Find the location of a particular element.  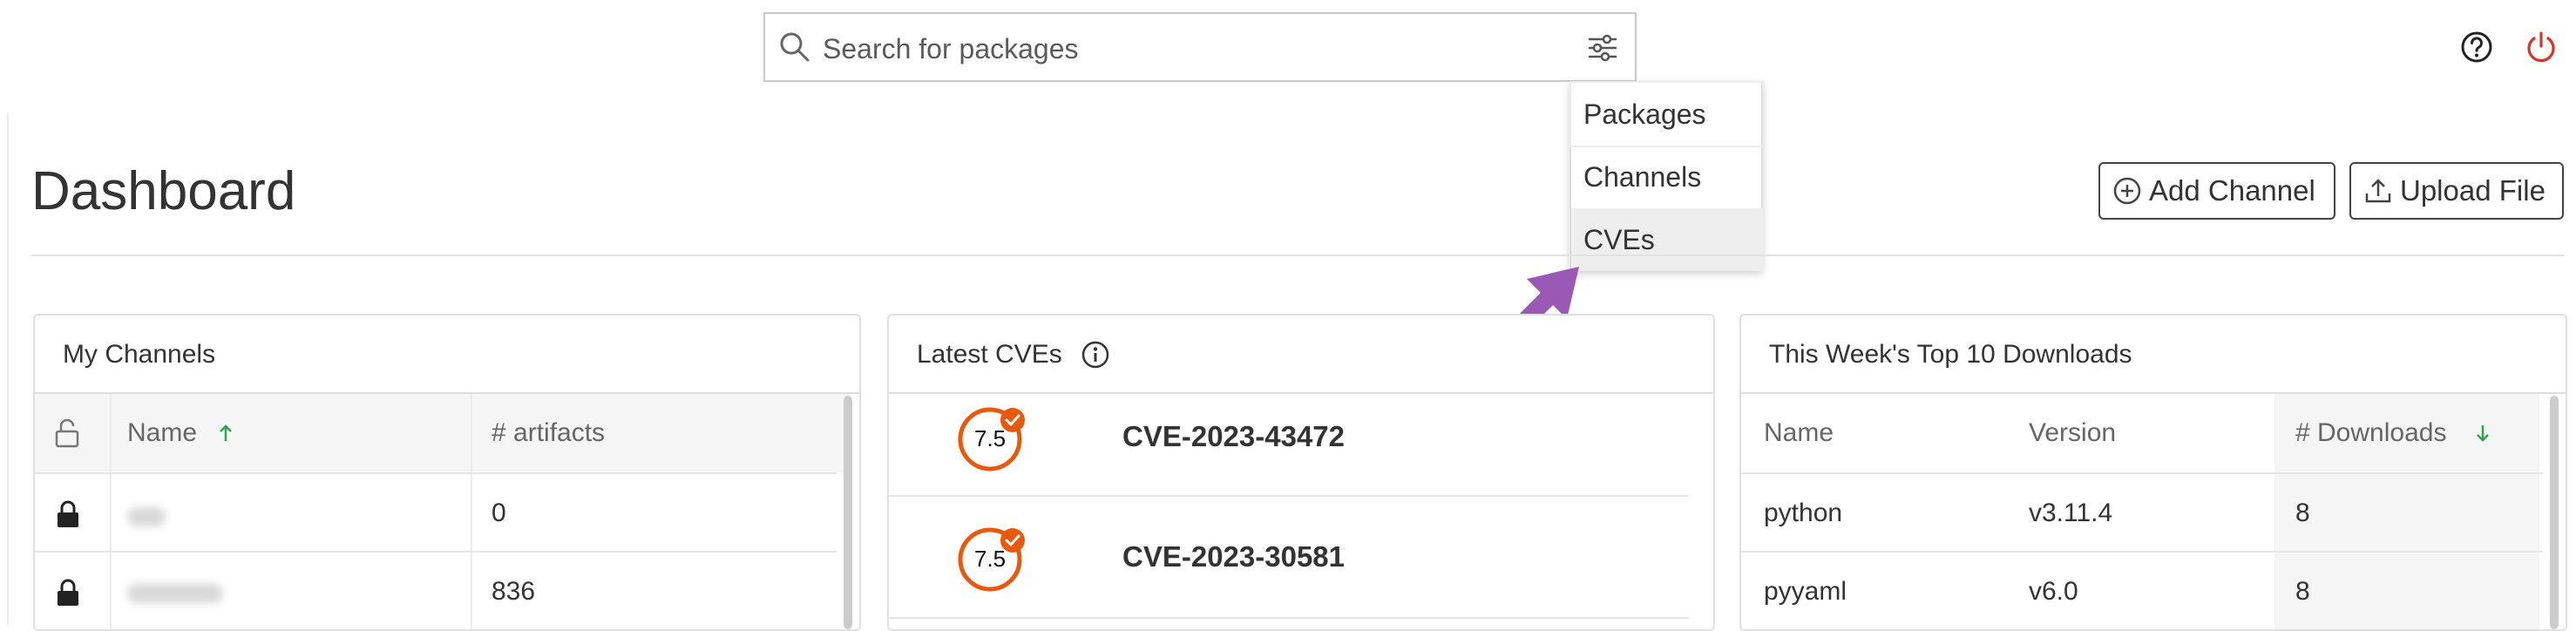

left-border is located at coordinates (8, 369).